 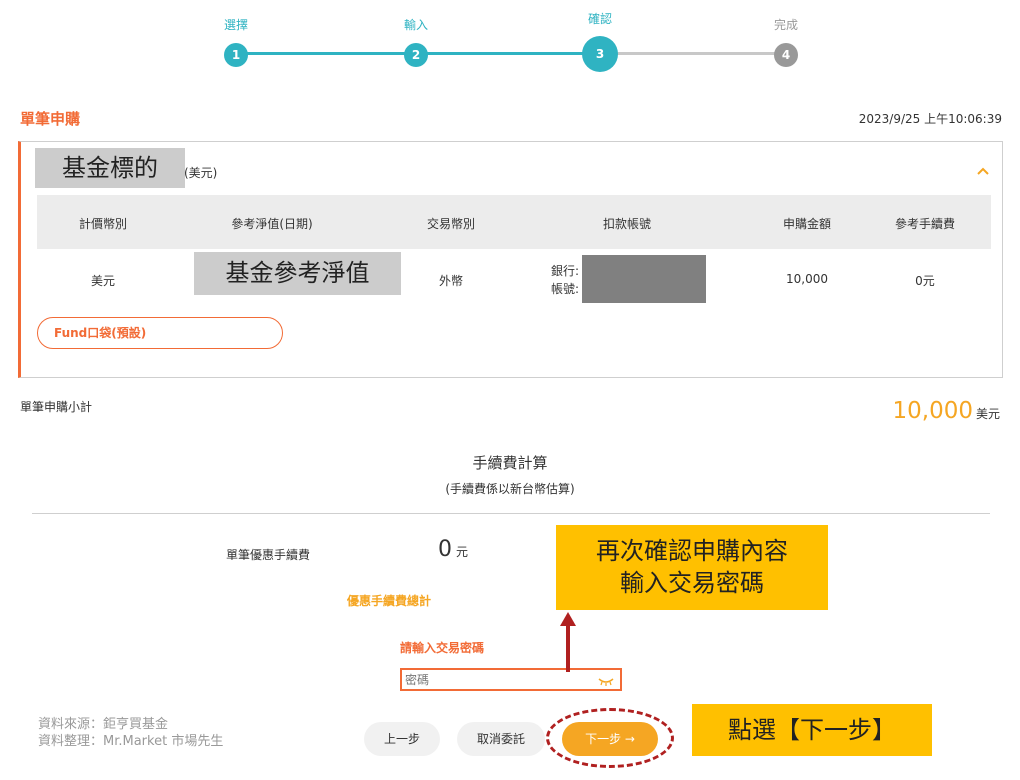 What do you see at coordinates (511, 513) in the screenshot?
I see `divider` at bounding box center [511, 513].